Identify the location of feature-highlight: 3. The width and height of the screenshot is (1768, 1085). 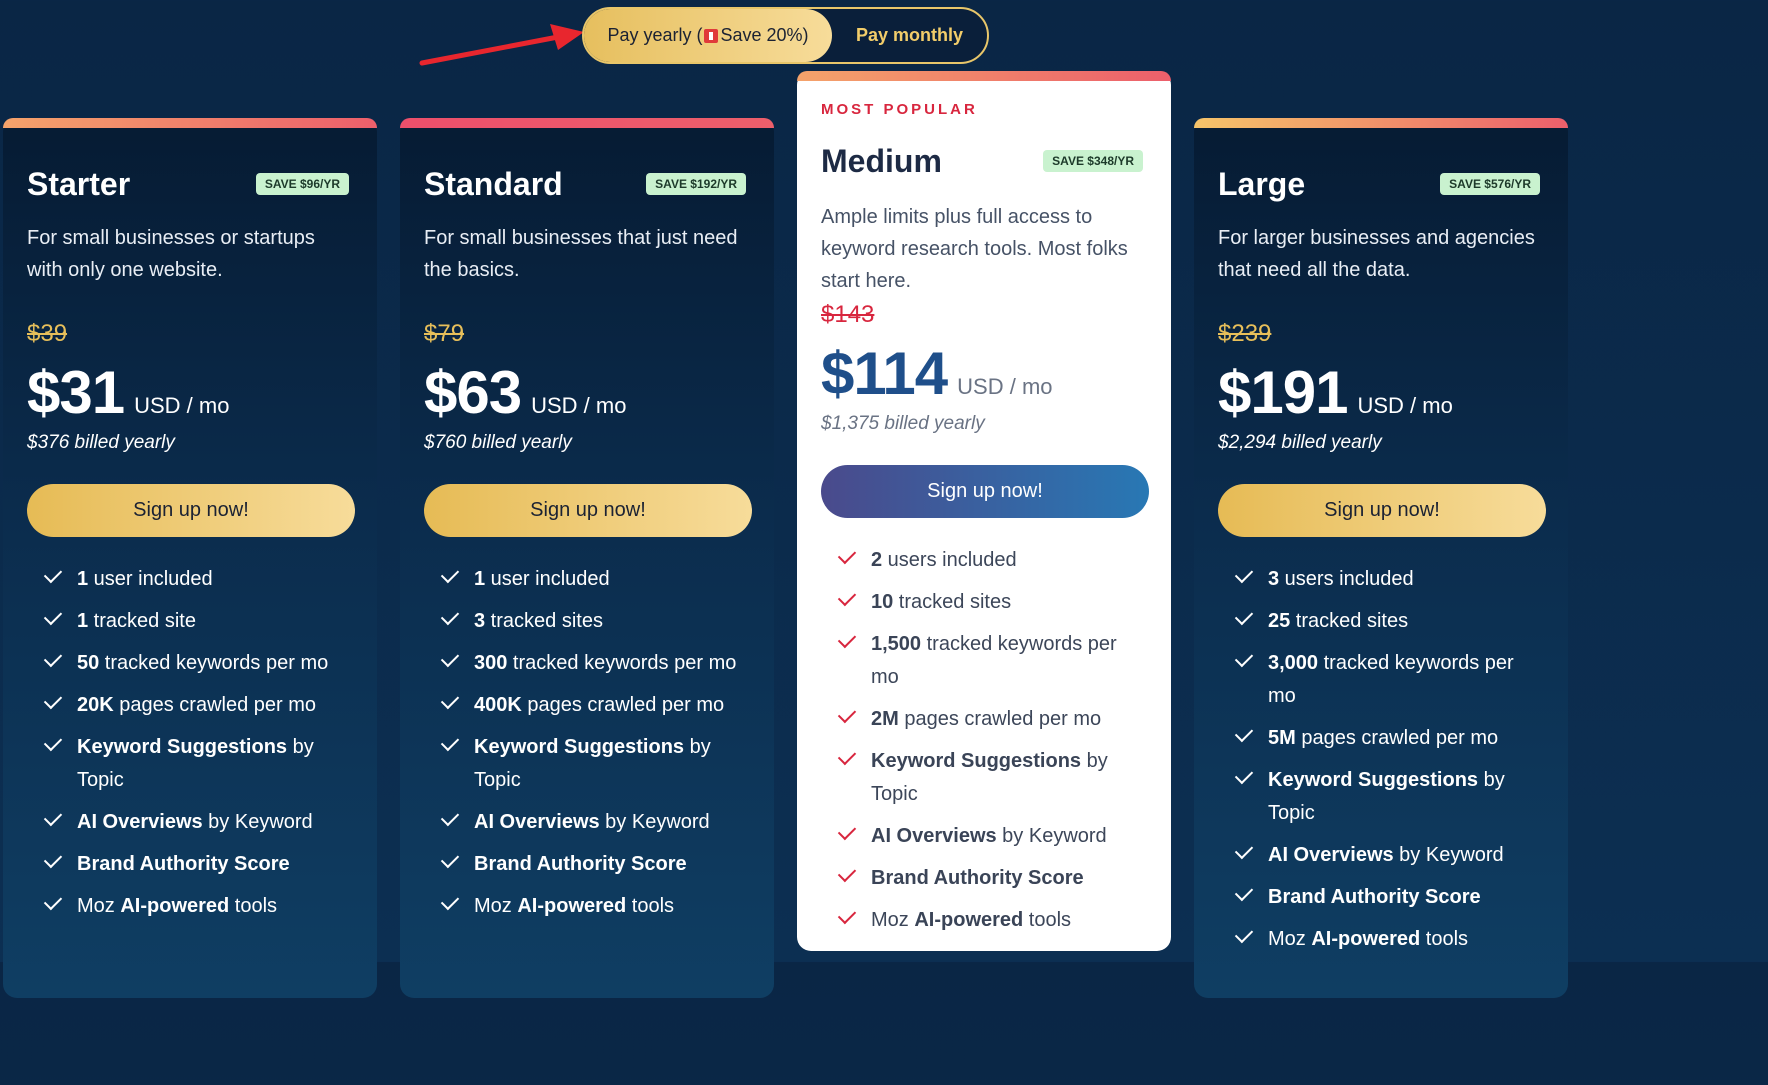
(1274, 579).